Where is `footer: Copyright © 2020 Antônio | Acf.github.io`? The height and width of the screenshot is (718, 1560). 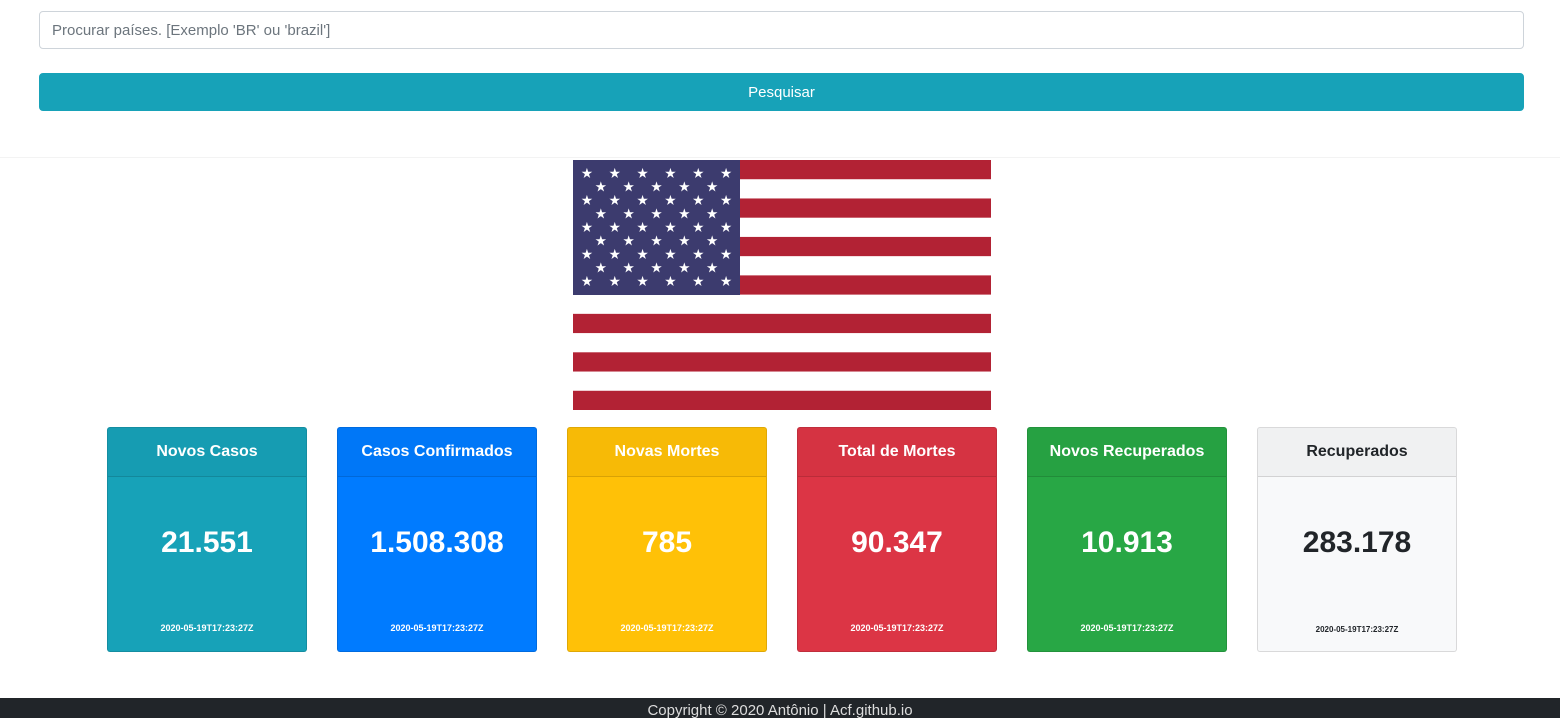 footer: Copyright © 2020 Antônio | Acf.github.io is located at coordinates (780, 708).